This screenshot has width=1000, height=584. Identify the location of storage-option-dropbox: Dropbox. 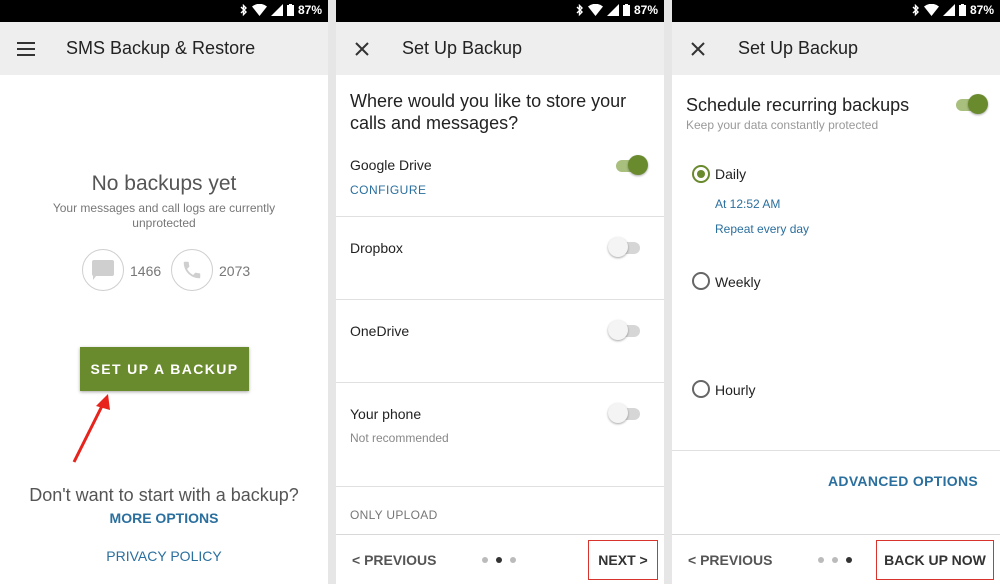
(500, 258).